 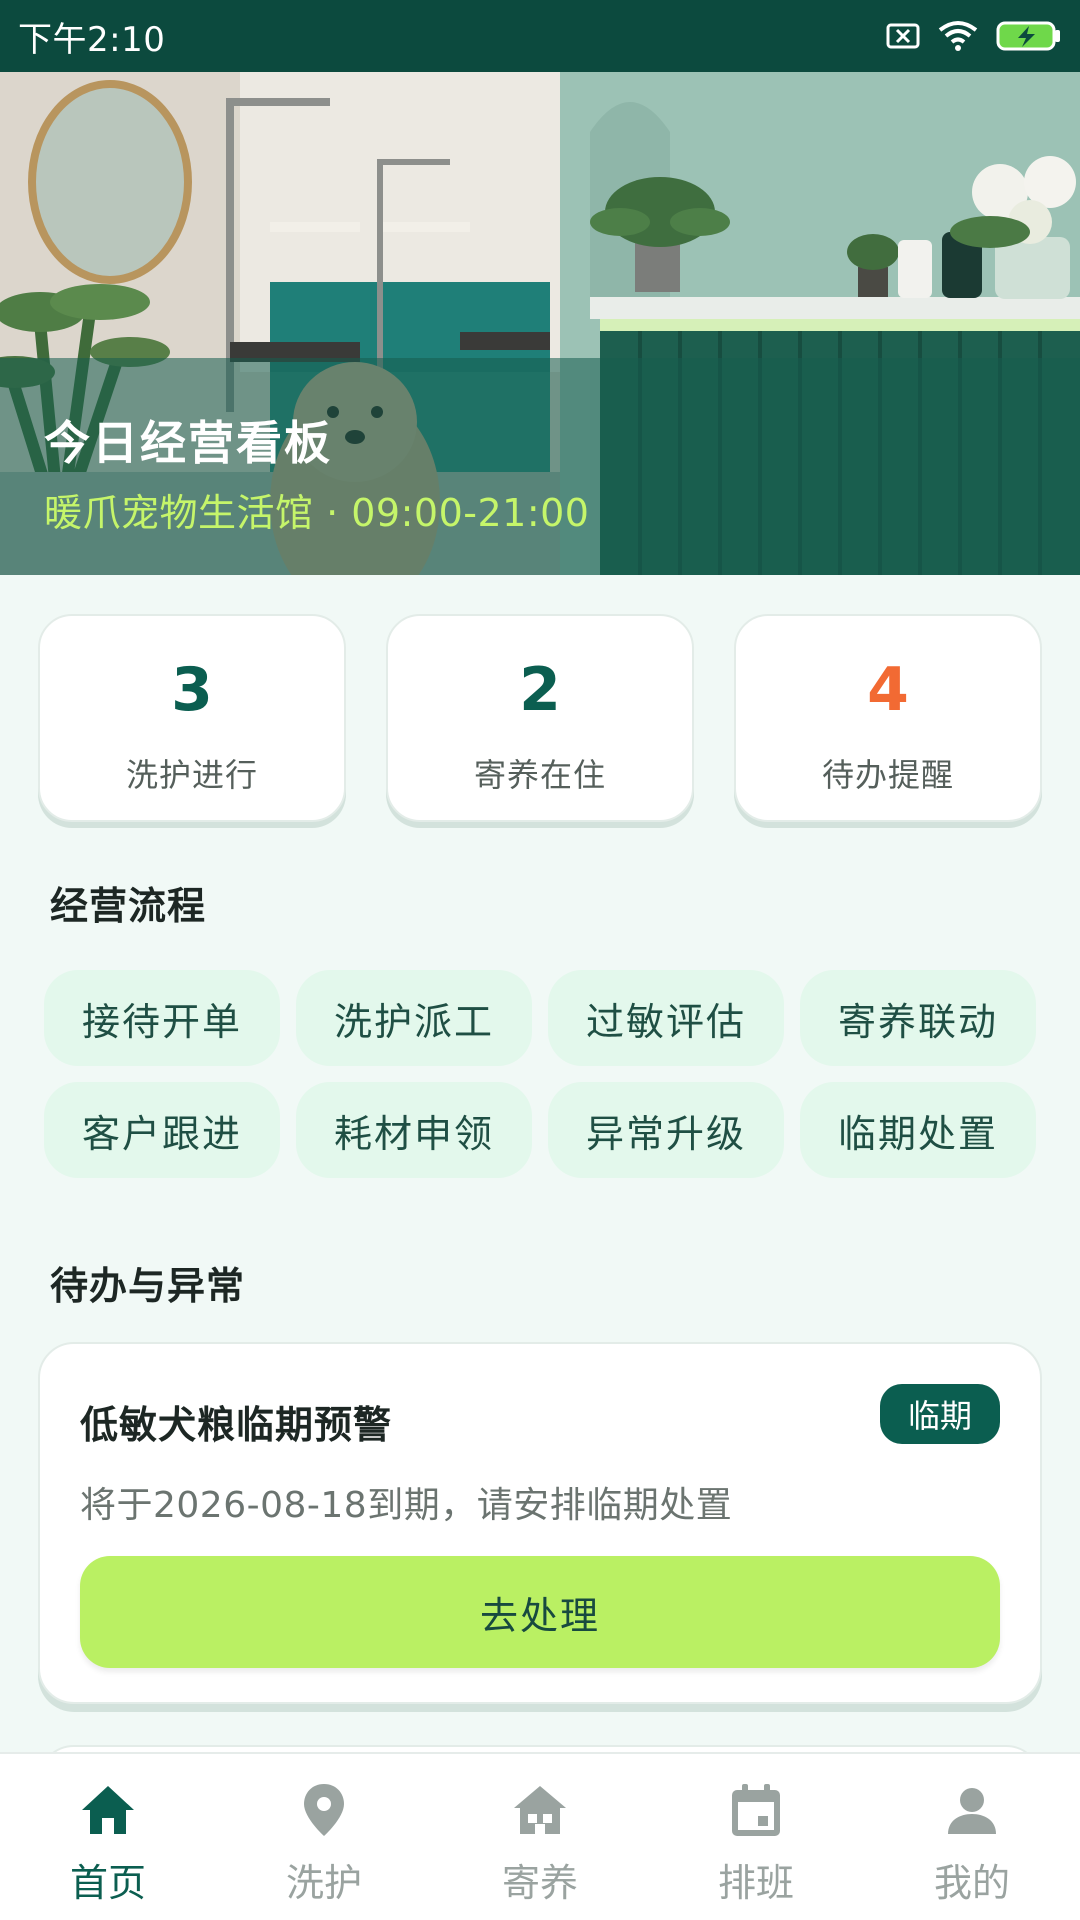 What do you see at coordinates (940, 1414) in the screenshot?
I see `status-badge: 临期` at bounding box center [940, 1414].